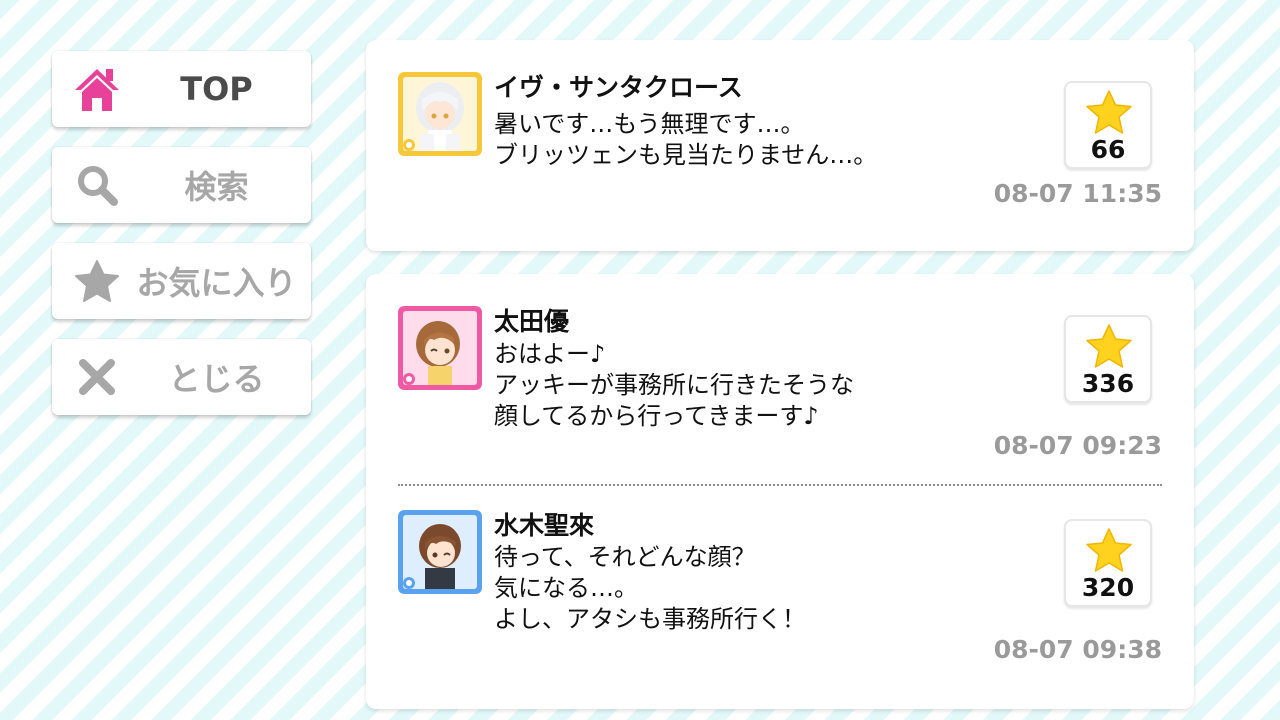 The width and height of the screenshot is (1280, 720). Describe the element at coordinates (780, 485) in the screenshot. I see `post-divider` at that location.